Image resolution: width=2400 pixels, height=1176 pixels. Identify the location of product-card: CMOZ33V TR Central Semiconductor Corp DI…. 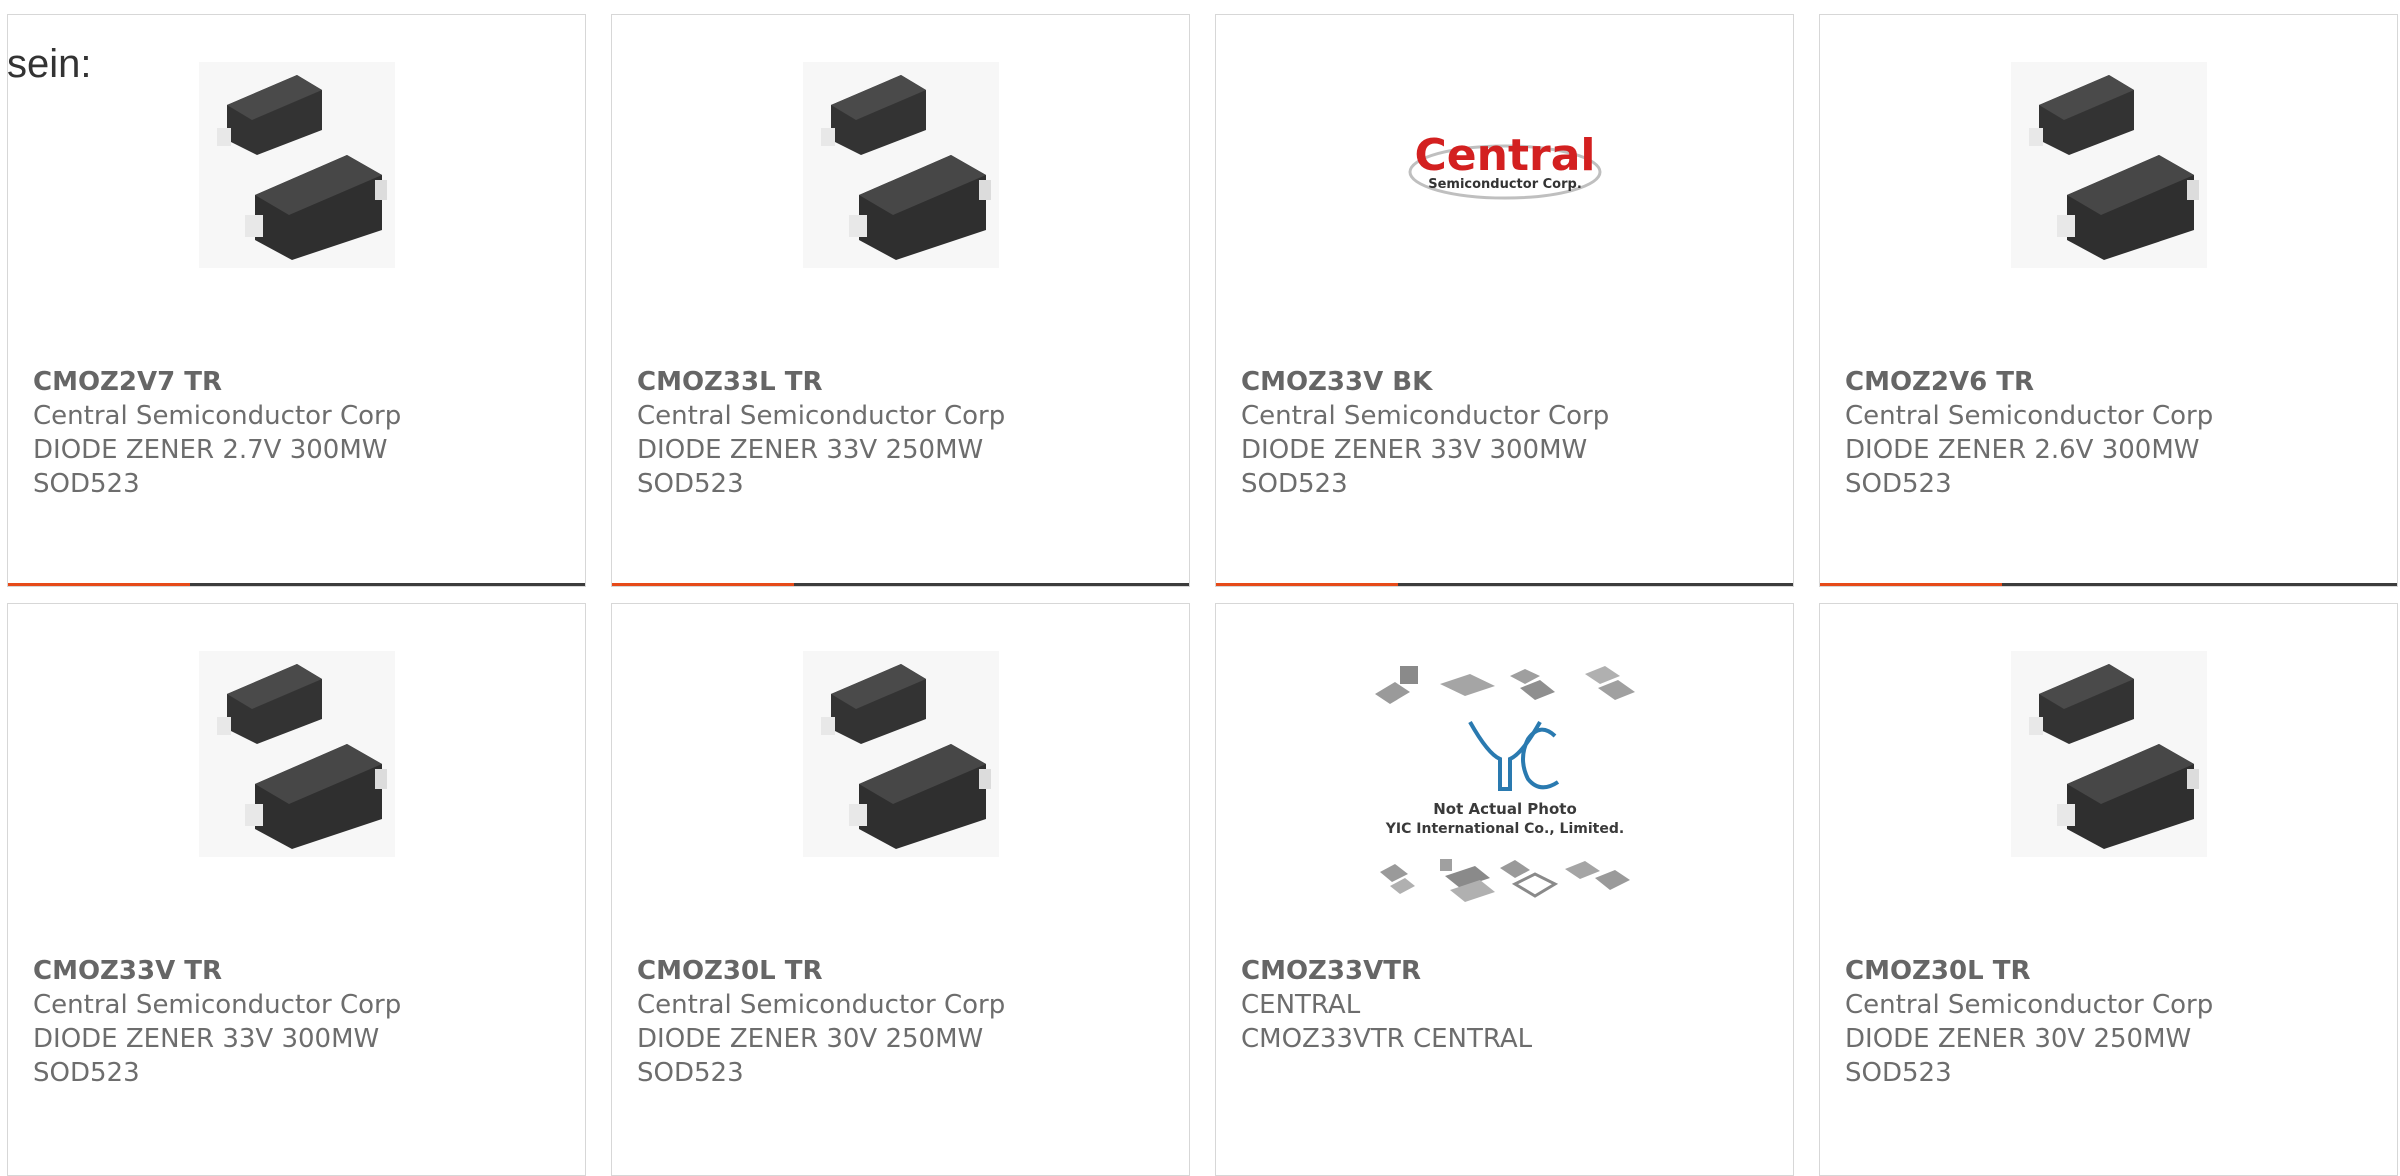
(296, 889).